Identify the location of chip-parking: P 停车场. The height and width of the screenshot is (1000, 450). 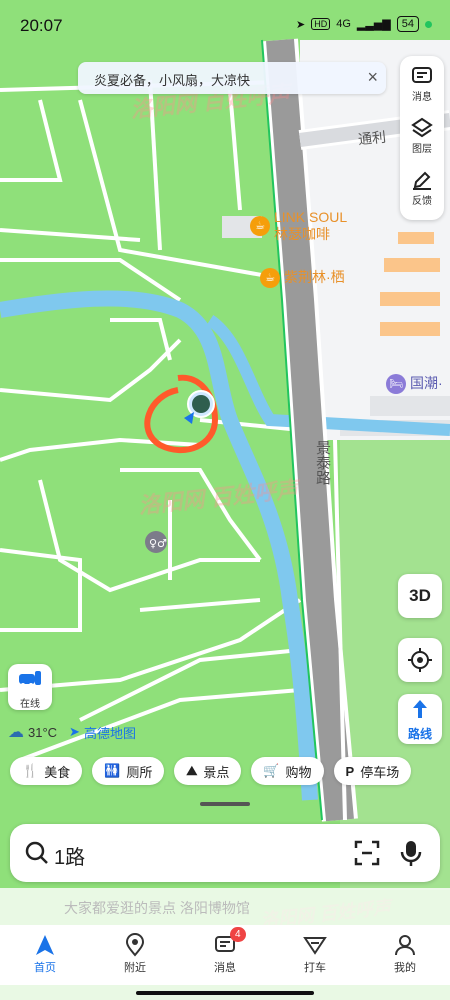
(372, 771).